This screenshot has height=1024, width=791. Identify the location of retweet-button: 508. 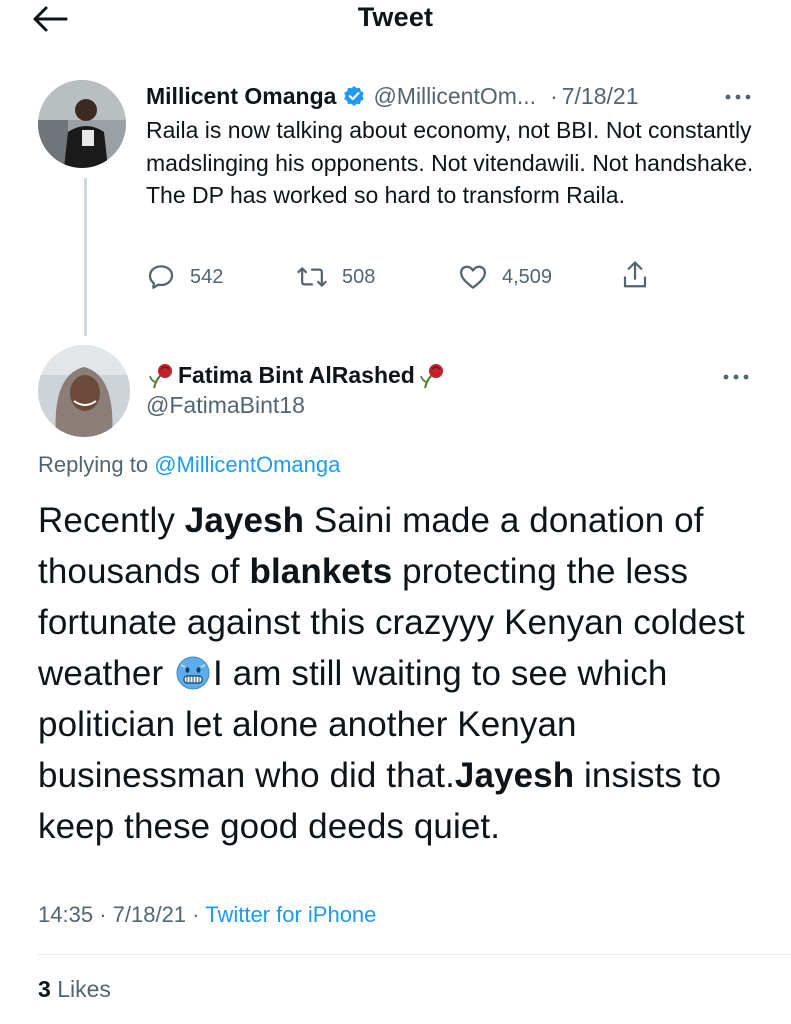
(335, 277).